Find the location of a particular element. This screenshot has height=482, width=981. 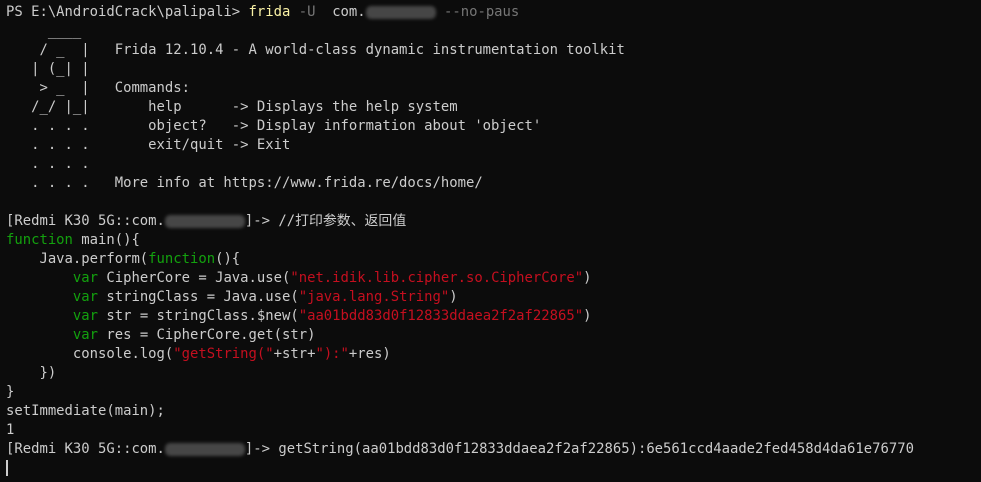

terminal-line: } is located at coordinates (10, 392).